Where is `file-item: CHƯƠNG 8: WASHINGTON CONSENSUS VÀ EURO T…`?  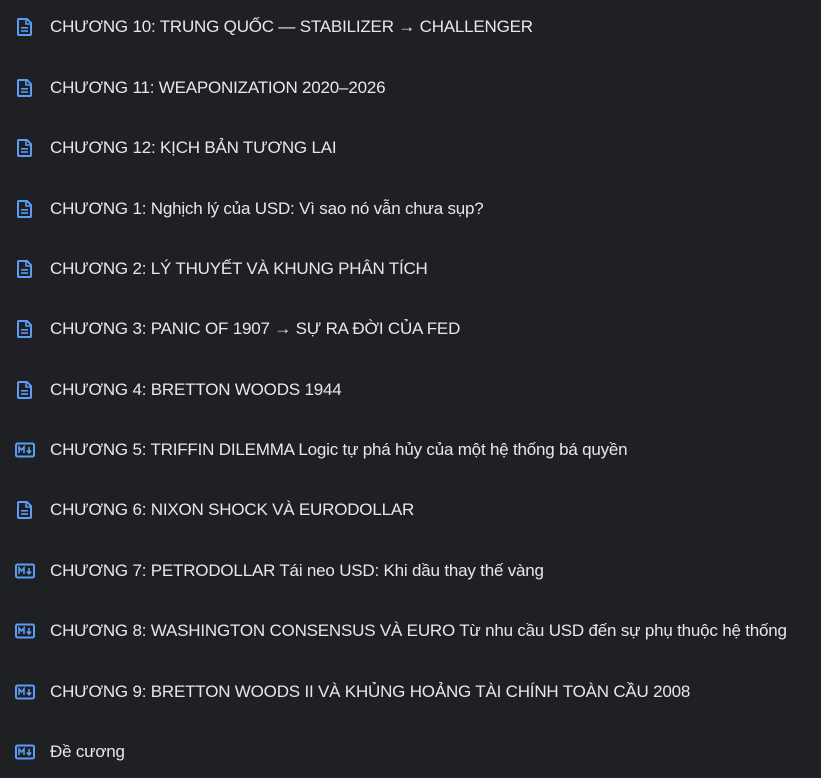
file-item: CHƯƠNG 8: WASHINGTON CONSENSUS VÀ EURO T… is located at coordinates (410, 631).